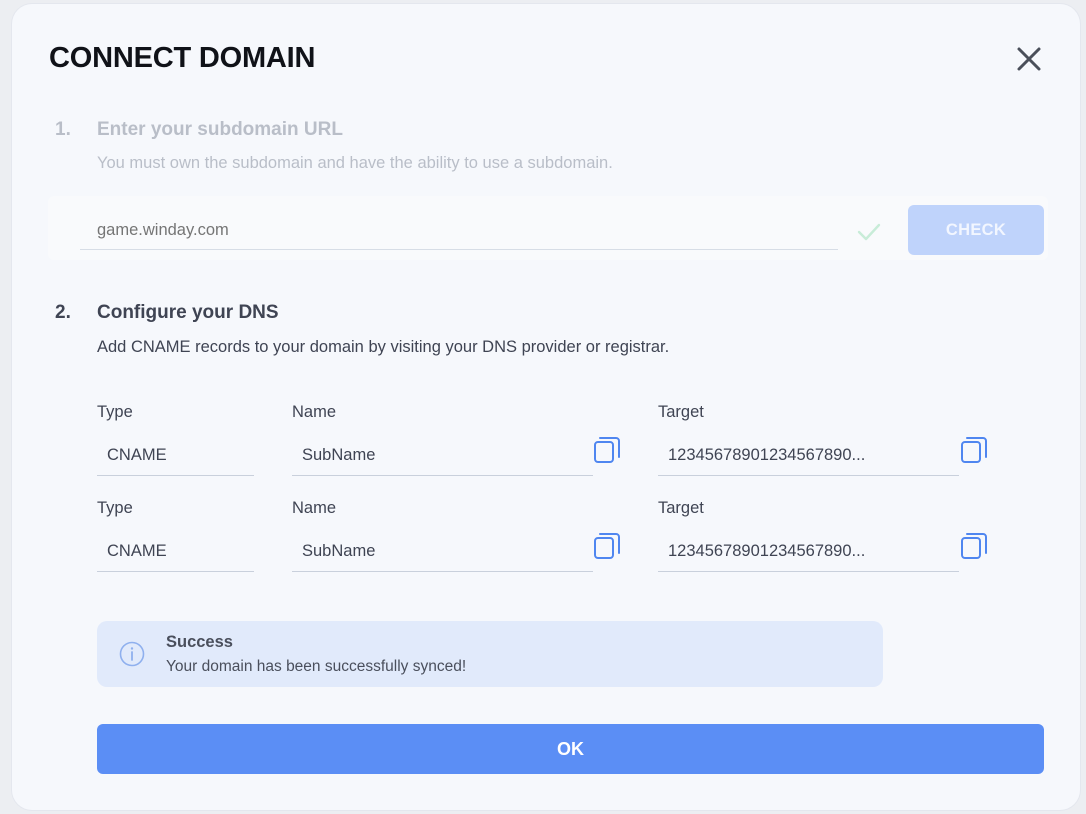  What do you see at coordinates (442, 553) in the screenshot?
I see `record-2-name-field: SubName` at bounding box center [442, 553].